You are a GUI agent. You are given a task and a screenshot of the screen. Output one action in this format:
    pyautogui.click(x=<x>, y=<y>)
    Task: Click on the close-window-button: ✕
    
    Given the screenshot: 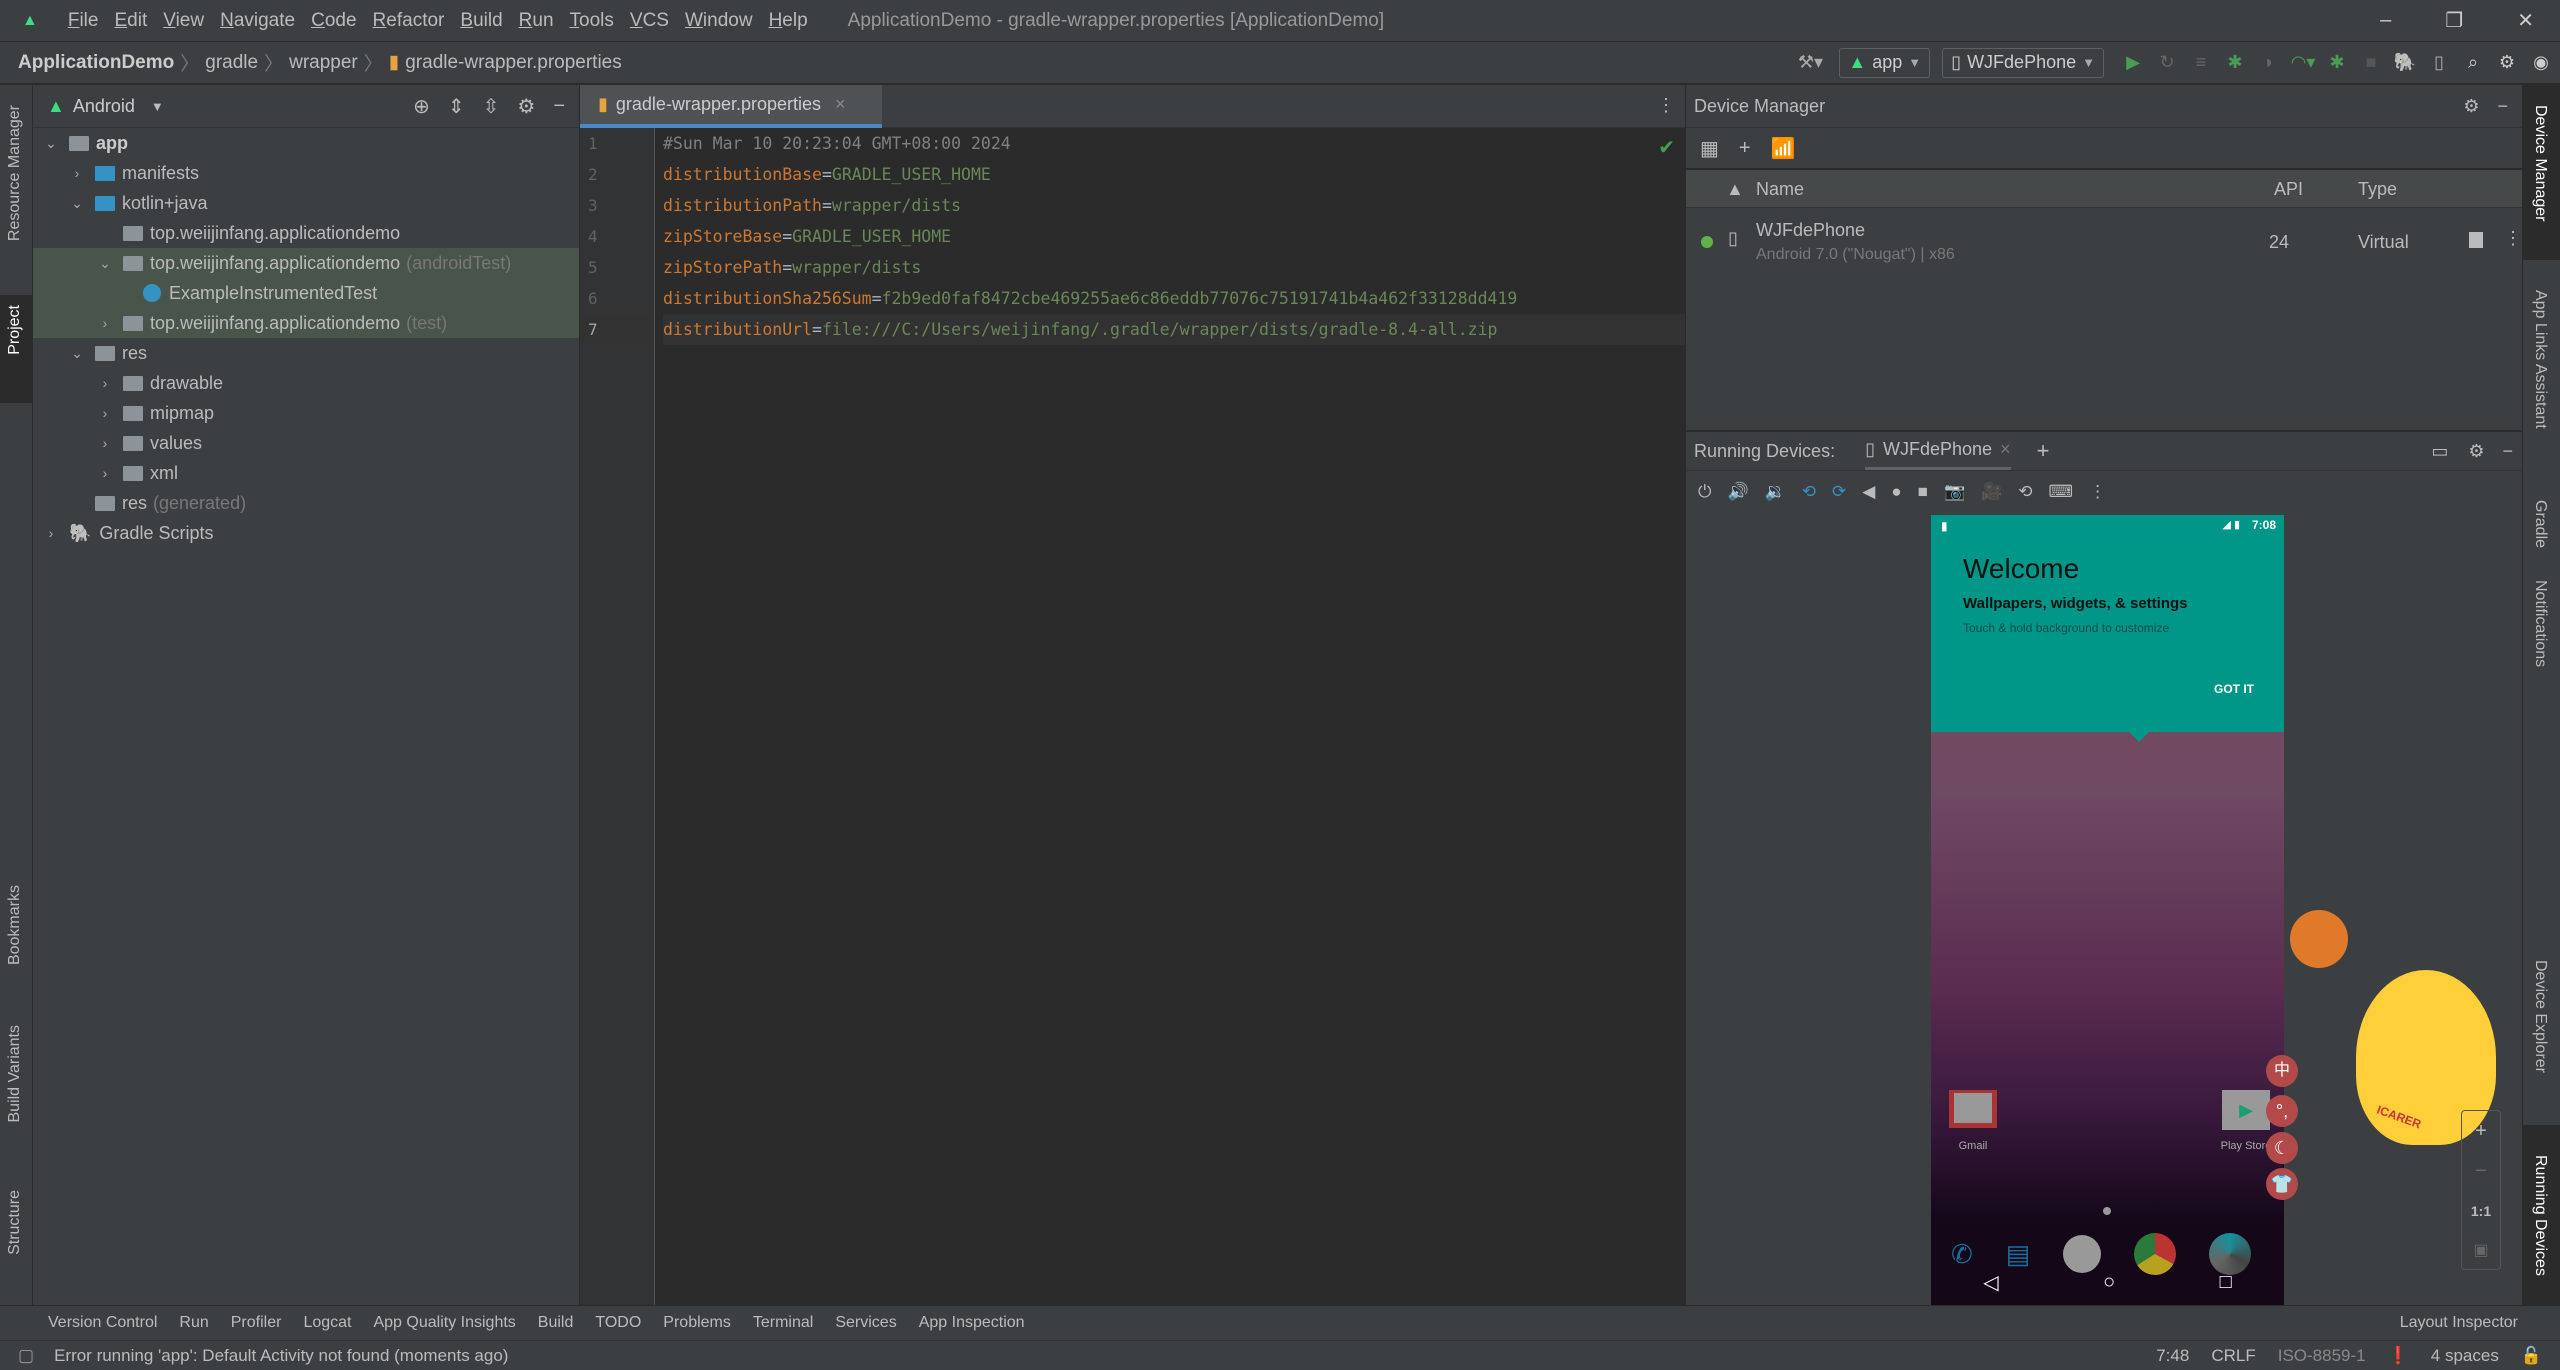 What is the action you would take?
    pyautogui.click(x=2525, y=20)
    